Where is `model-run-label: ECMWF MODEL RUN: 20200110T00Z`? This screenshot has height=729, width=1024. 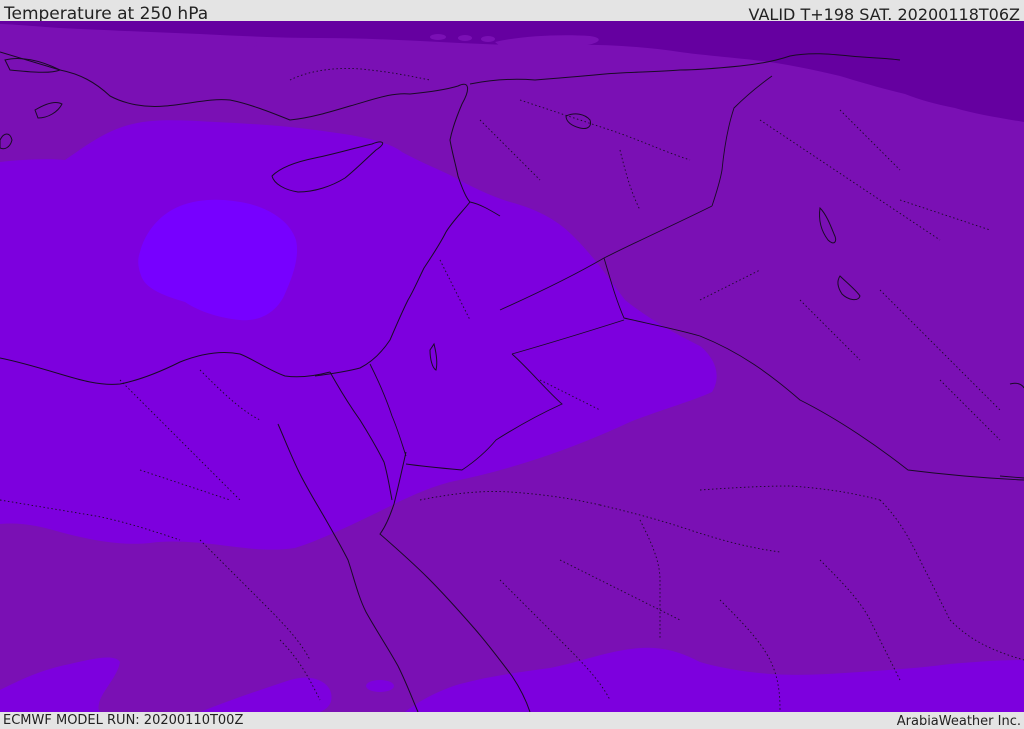
model-run-label: ECMWF MODEL RUN: 20200110T00Z is located at coordinates (123, 720).